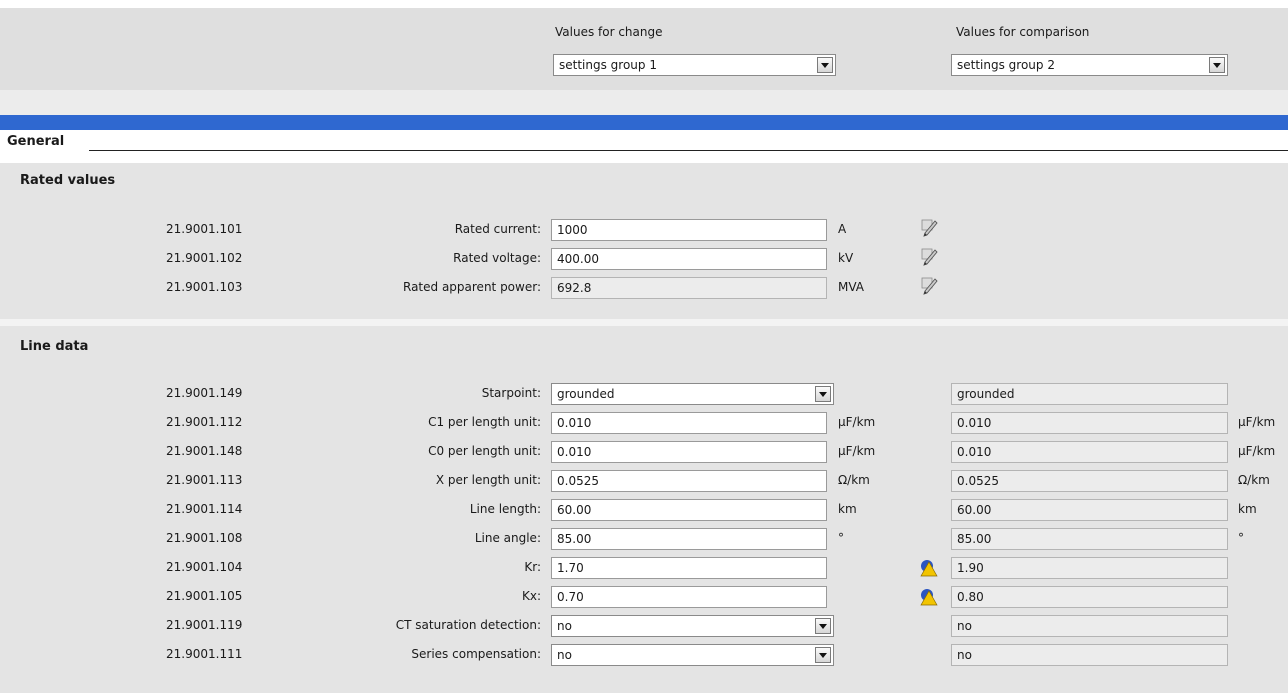 The height and width of the screenshot is (693, 1288). What do you see at coordinates (204, 538) in the screenshot?
I see `parameter-id: 21.9001.108` at bounding box center [204, 538].